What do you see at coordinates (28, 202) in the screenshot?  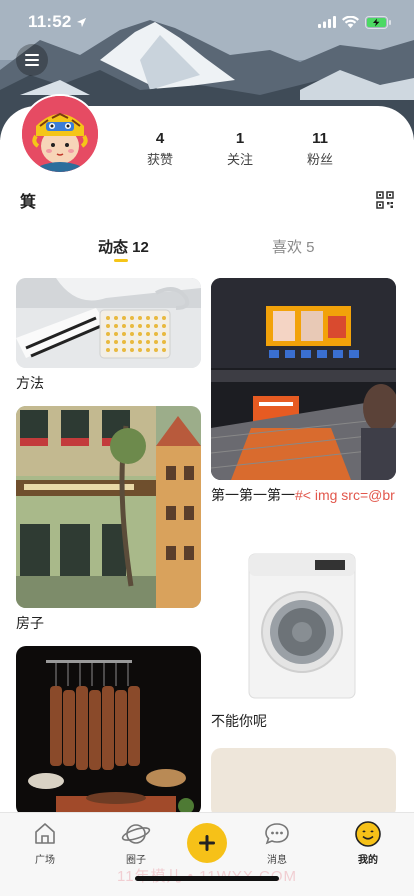 I see `username: 箕` at bounding box center [28, 202].